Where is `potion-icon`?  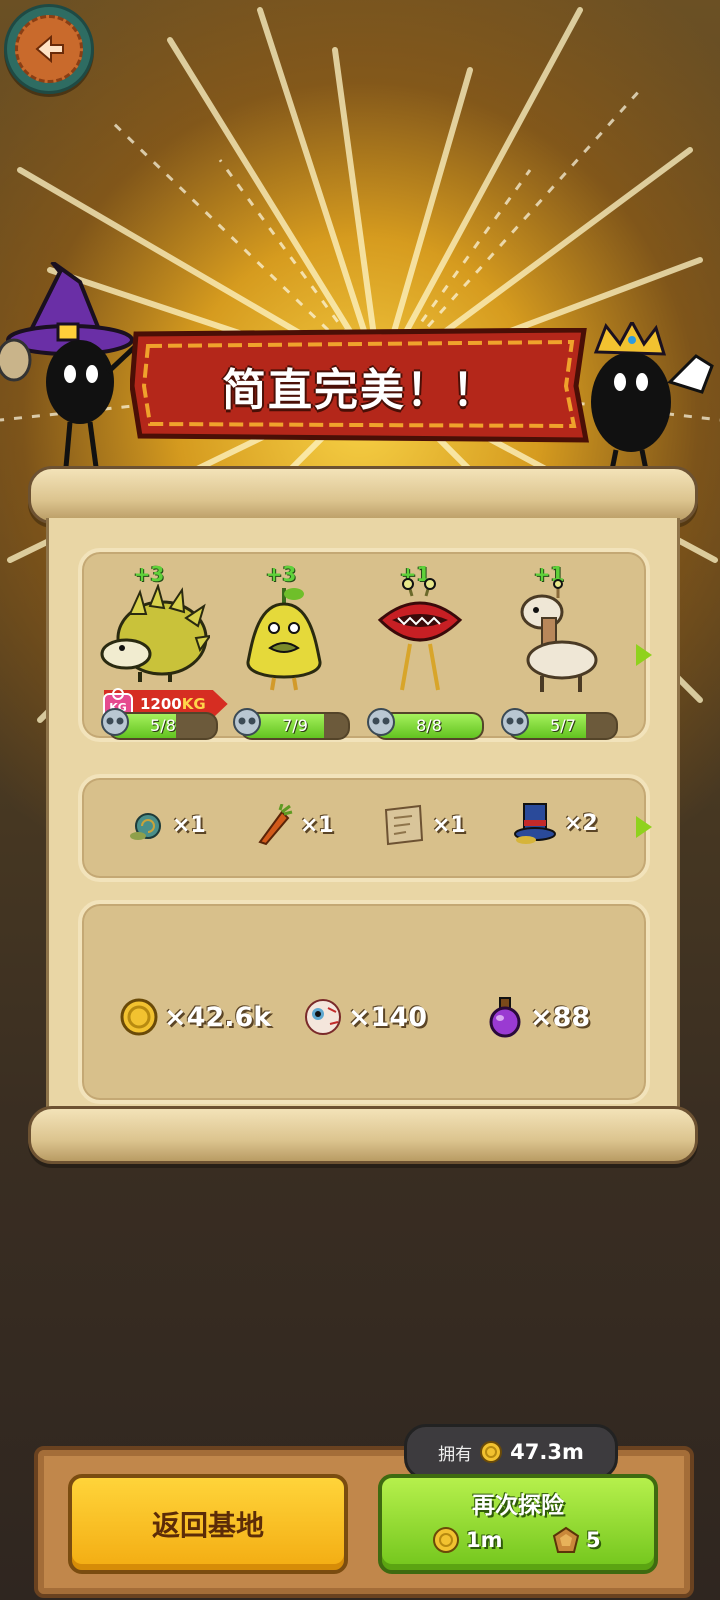 potion-icon is located at coordinates (505, 1017).